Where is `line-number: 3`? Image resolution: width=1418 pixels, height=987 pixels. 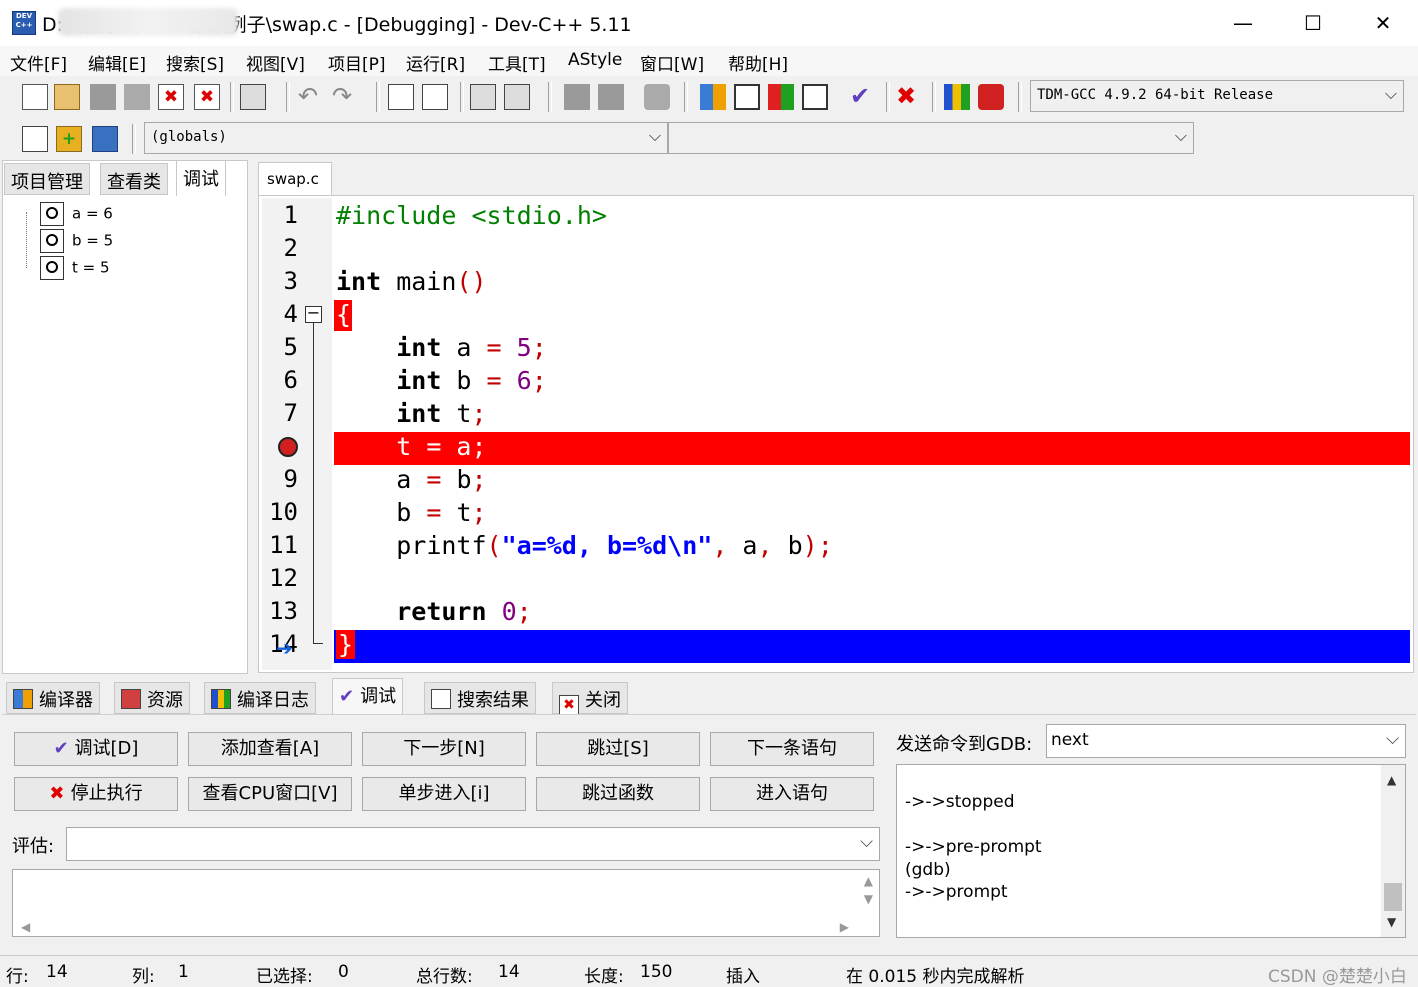
line-number: 3 is located at coordinates (290, 281).